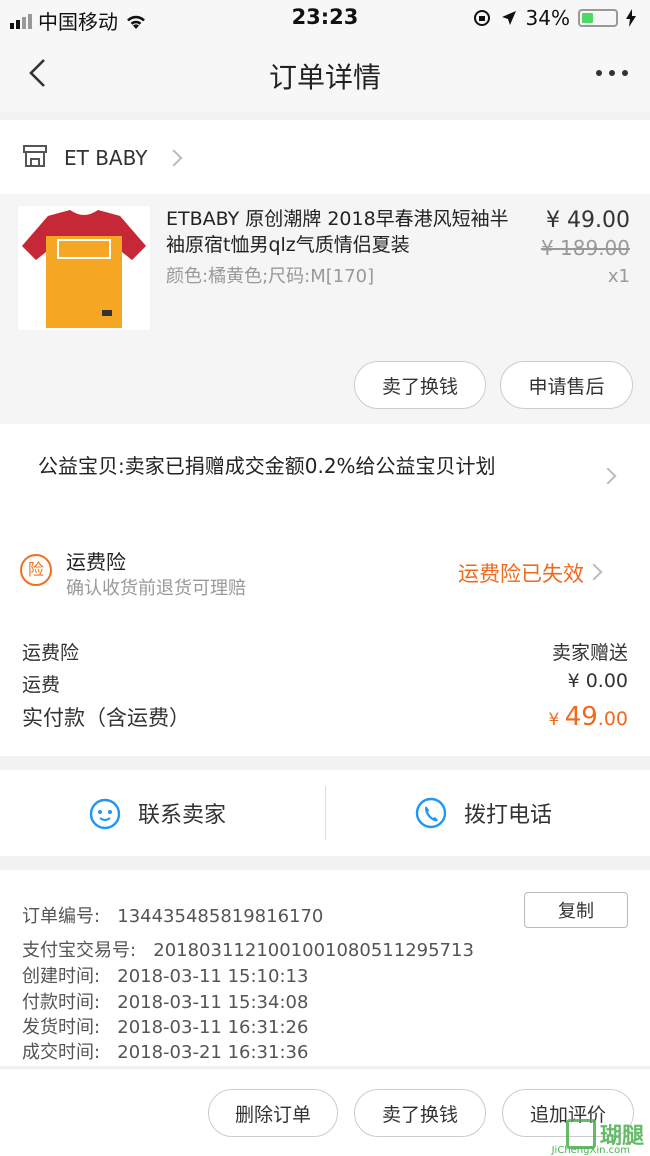  What do you see at coordinates (325, 683) in the screenshot?
I see `summary-row: 运费 ¥ 0.00` at bounding box center [325, 683].